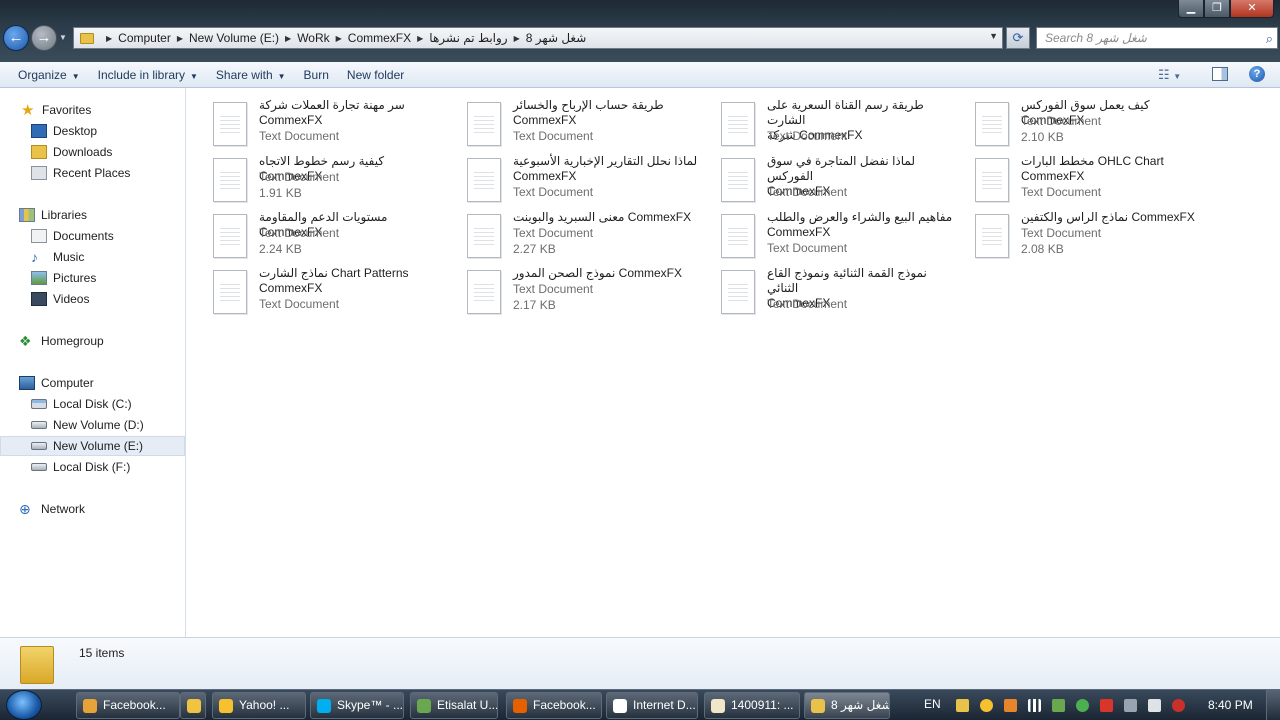  What do you see at coordinates (1157, 38) in the screenshot?
I see `search-input: Search شغل شهر 8 ⌕` at bounding box center [1157, 38].